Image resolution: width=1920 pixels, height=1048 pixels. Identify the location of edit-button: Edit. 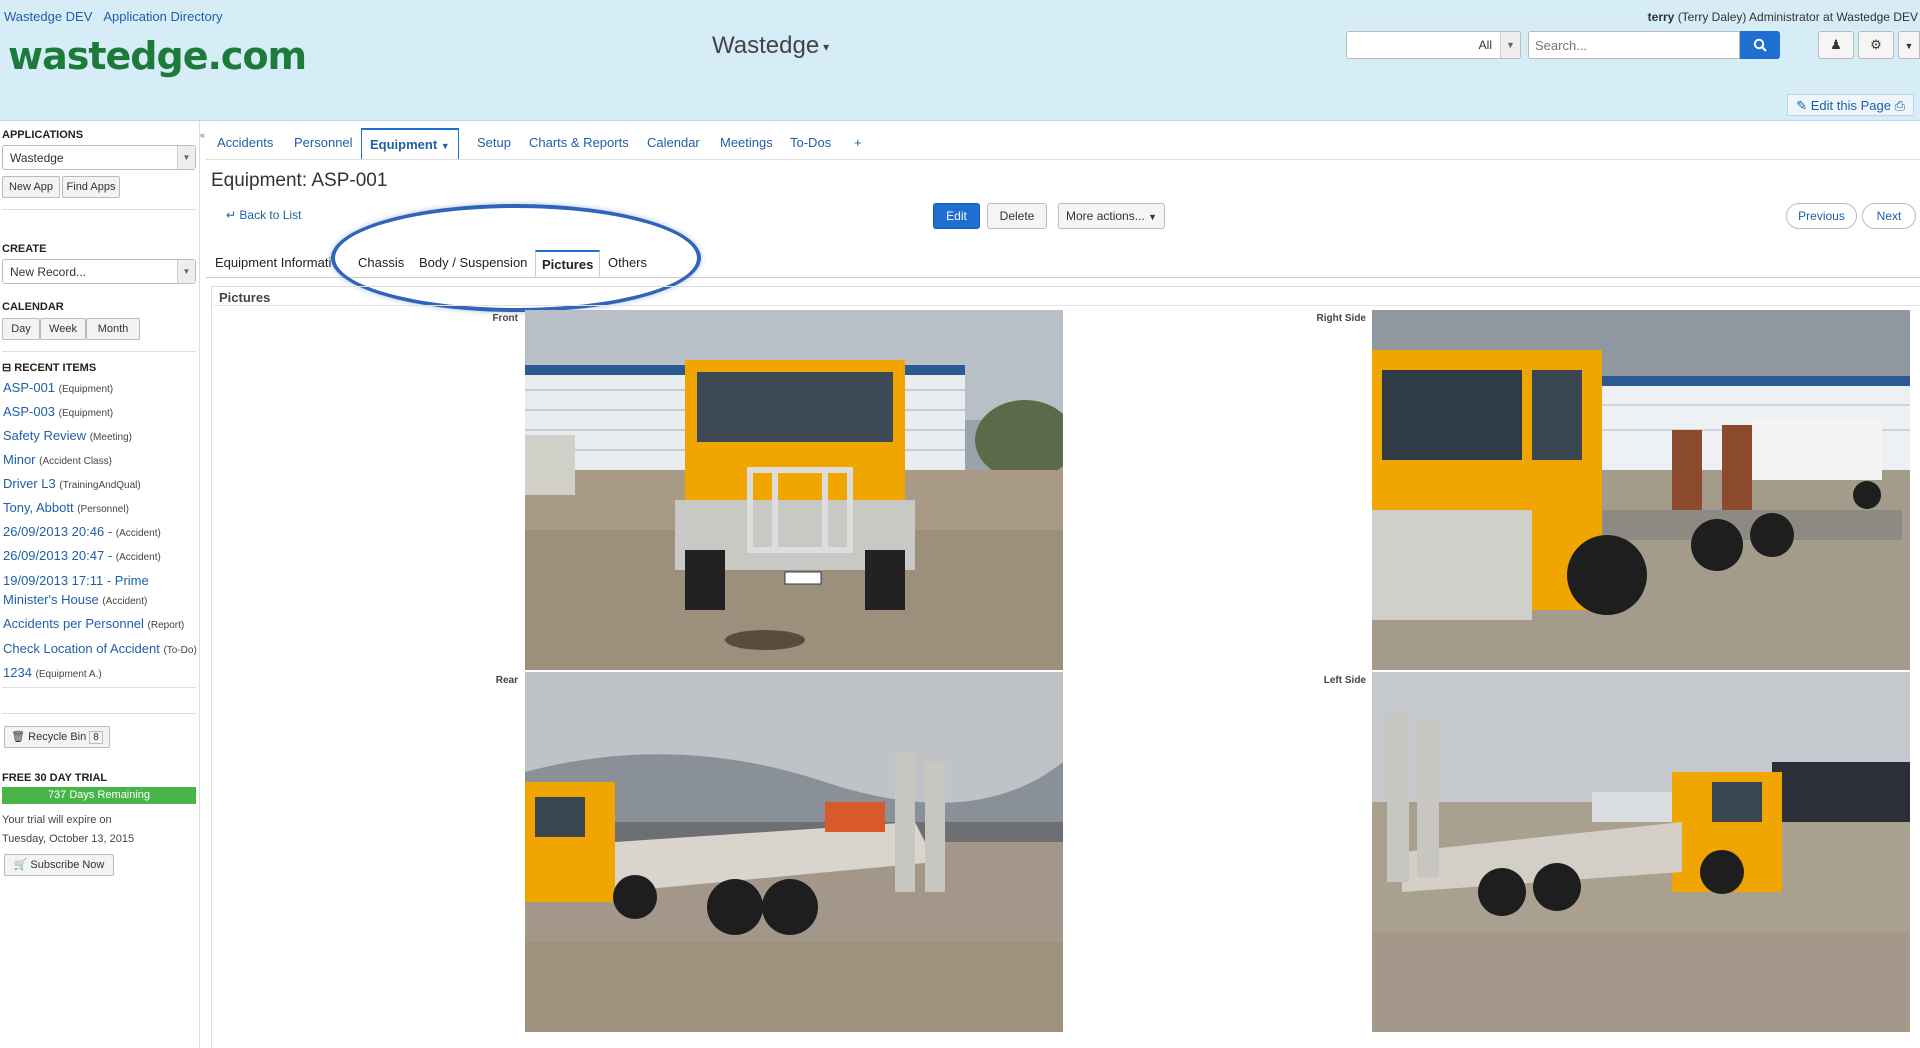
(956, 216).